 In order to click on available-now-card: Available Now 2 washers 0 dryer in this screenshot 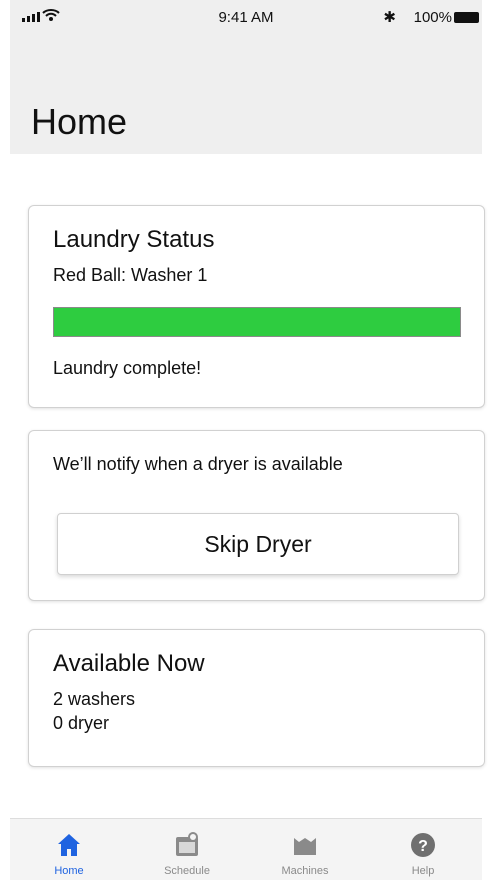, I will do `click(256, 698)`.